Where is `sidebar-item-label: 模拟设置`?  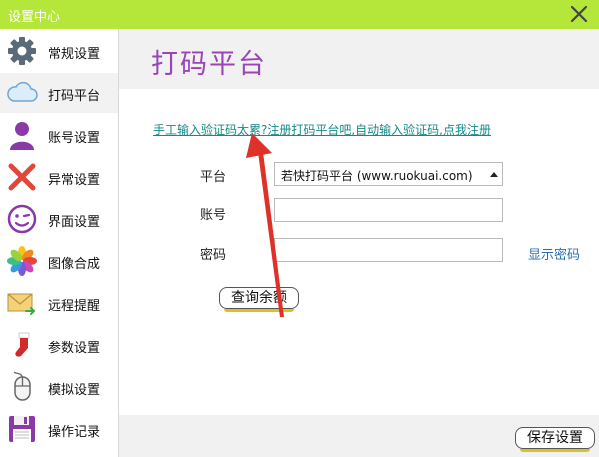 sidebar-item-label: 模拟设置 is located at coordinates (74, 390).